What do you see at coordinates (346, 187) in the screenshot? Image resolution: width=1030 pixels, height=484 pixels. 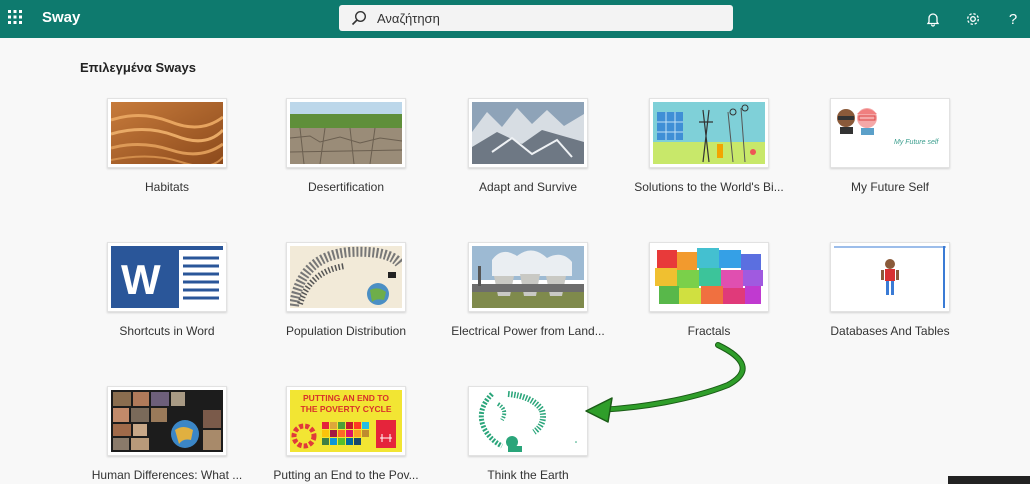 I see `card-title: Desertification` at bounding box center [346, 187].